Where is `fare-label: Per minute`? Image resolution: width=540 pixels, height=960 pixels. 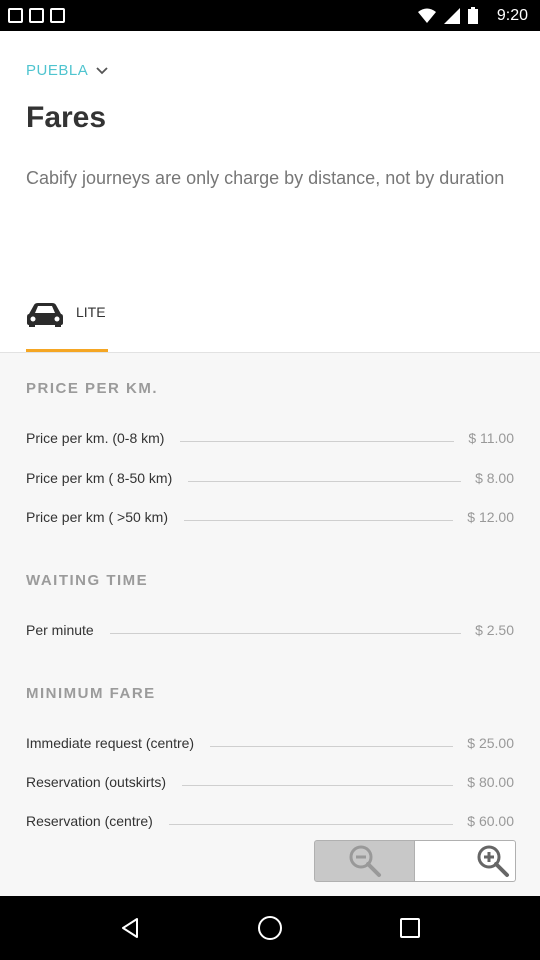
fare-label: Per minute is located at coordinates (60, 630).